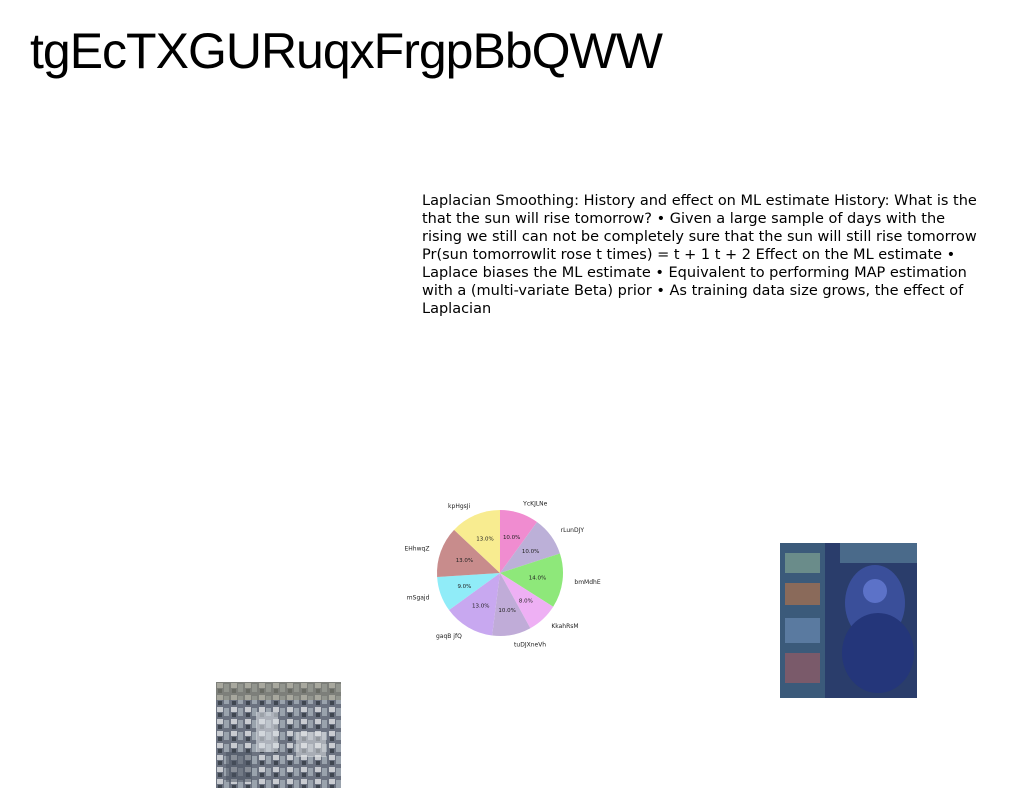 The image size is (1024, 788). What do you see at coordinates (587, 582) in the screenshot?
I see `pie-category-label: bmMdhE` at bounding box center [587, 582].